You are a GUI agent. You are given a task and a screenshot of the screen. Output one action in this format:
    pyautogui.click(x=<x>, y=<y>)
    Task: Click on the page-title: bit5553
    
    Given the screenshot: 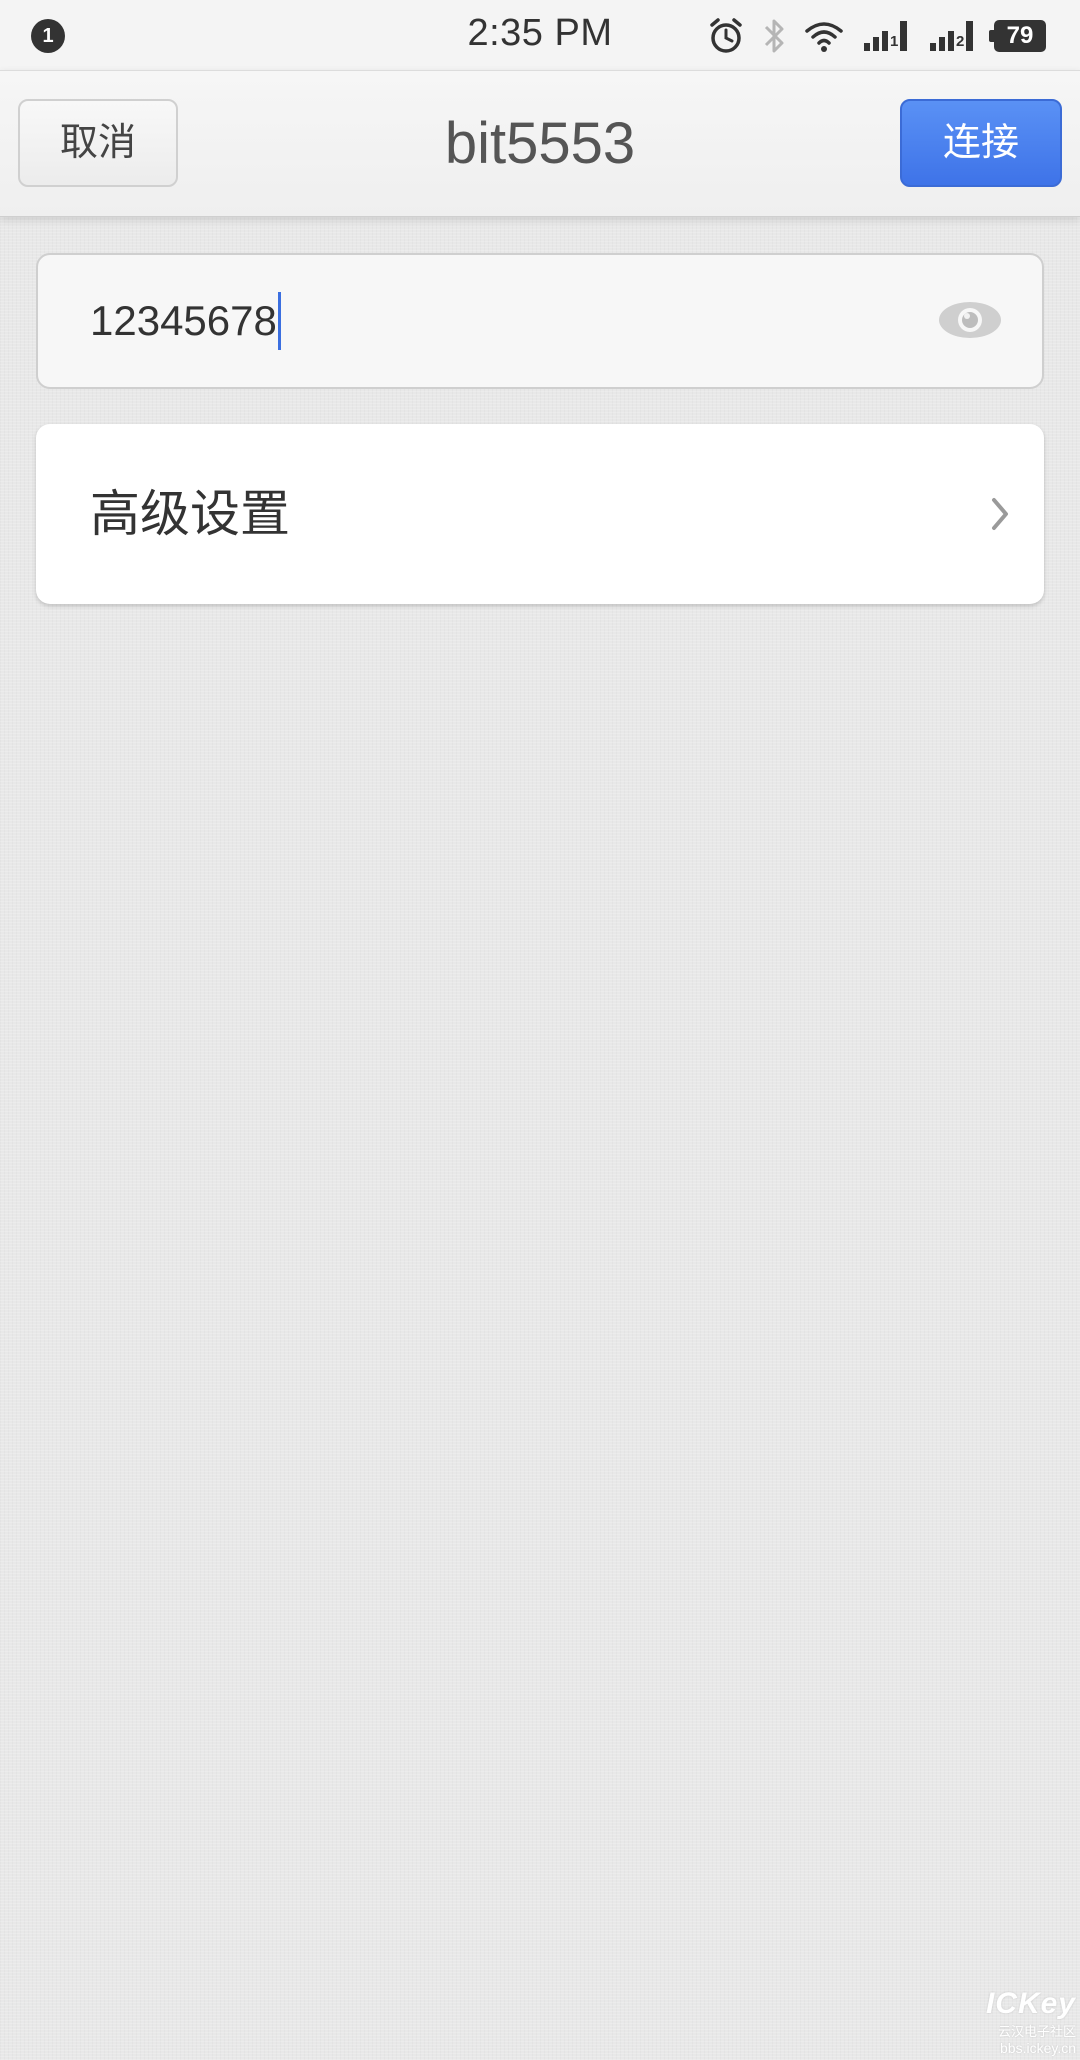 What is the action you would take?
    pyautogui.click(x=540, y=143)
    